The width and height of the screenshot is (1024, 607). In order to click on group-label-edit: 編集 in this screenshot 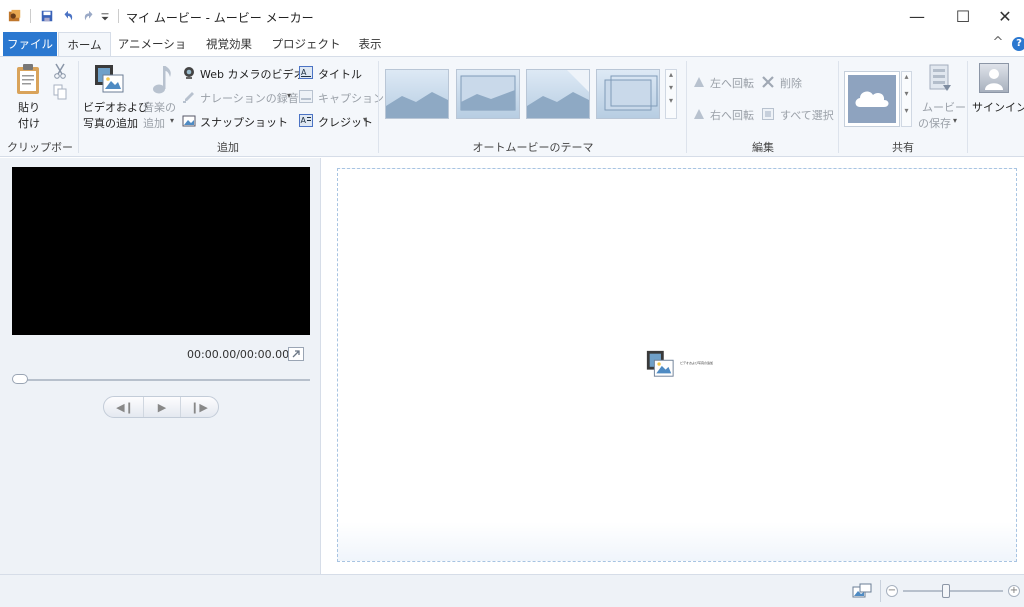, I will do `click(763, 147)`.